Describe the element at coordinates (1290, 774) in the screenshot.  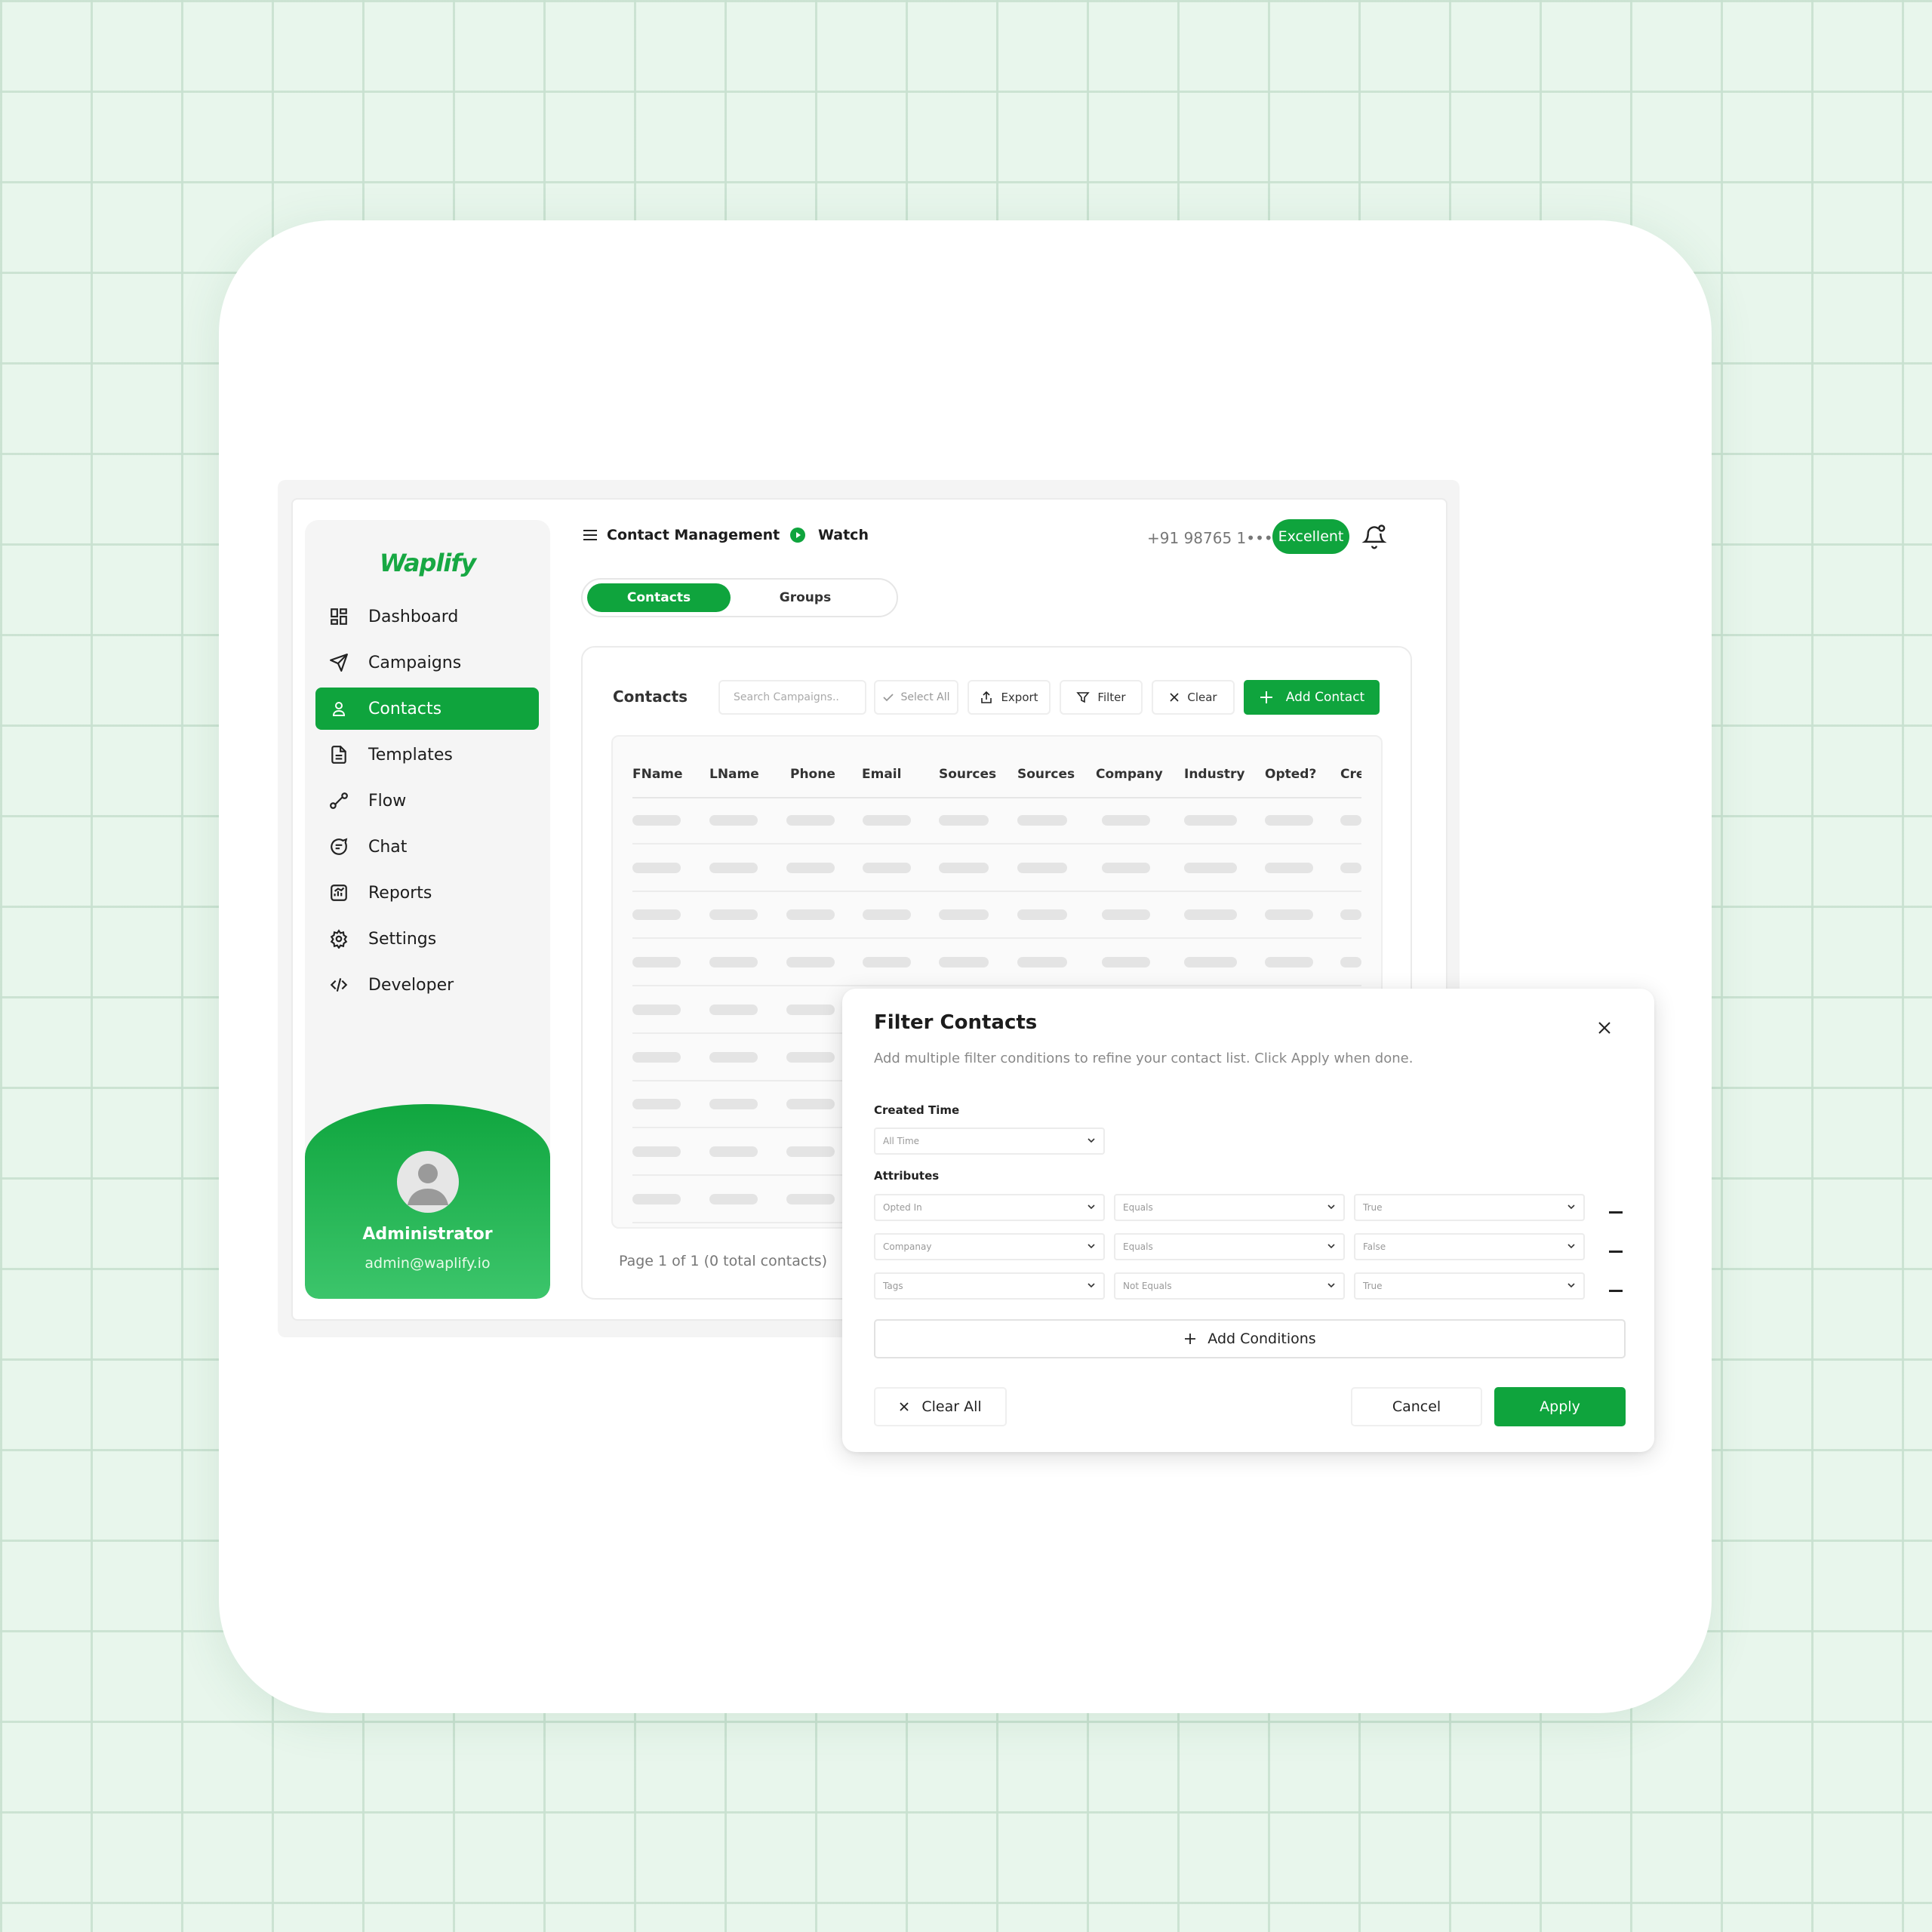
I see `column-header: Opted?` at that location.